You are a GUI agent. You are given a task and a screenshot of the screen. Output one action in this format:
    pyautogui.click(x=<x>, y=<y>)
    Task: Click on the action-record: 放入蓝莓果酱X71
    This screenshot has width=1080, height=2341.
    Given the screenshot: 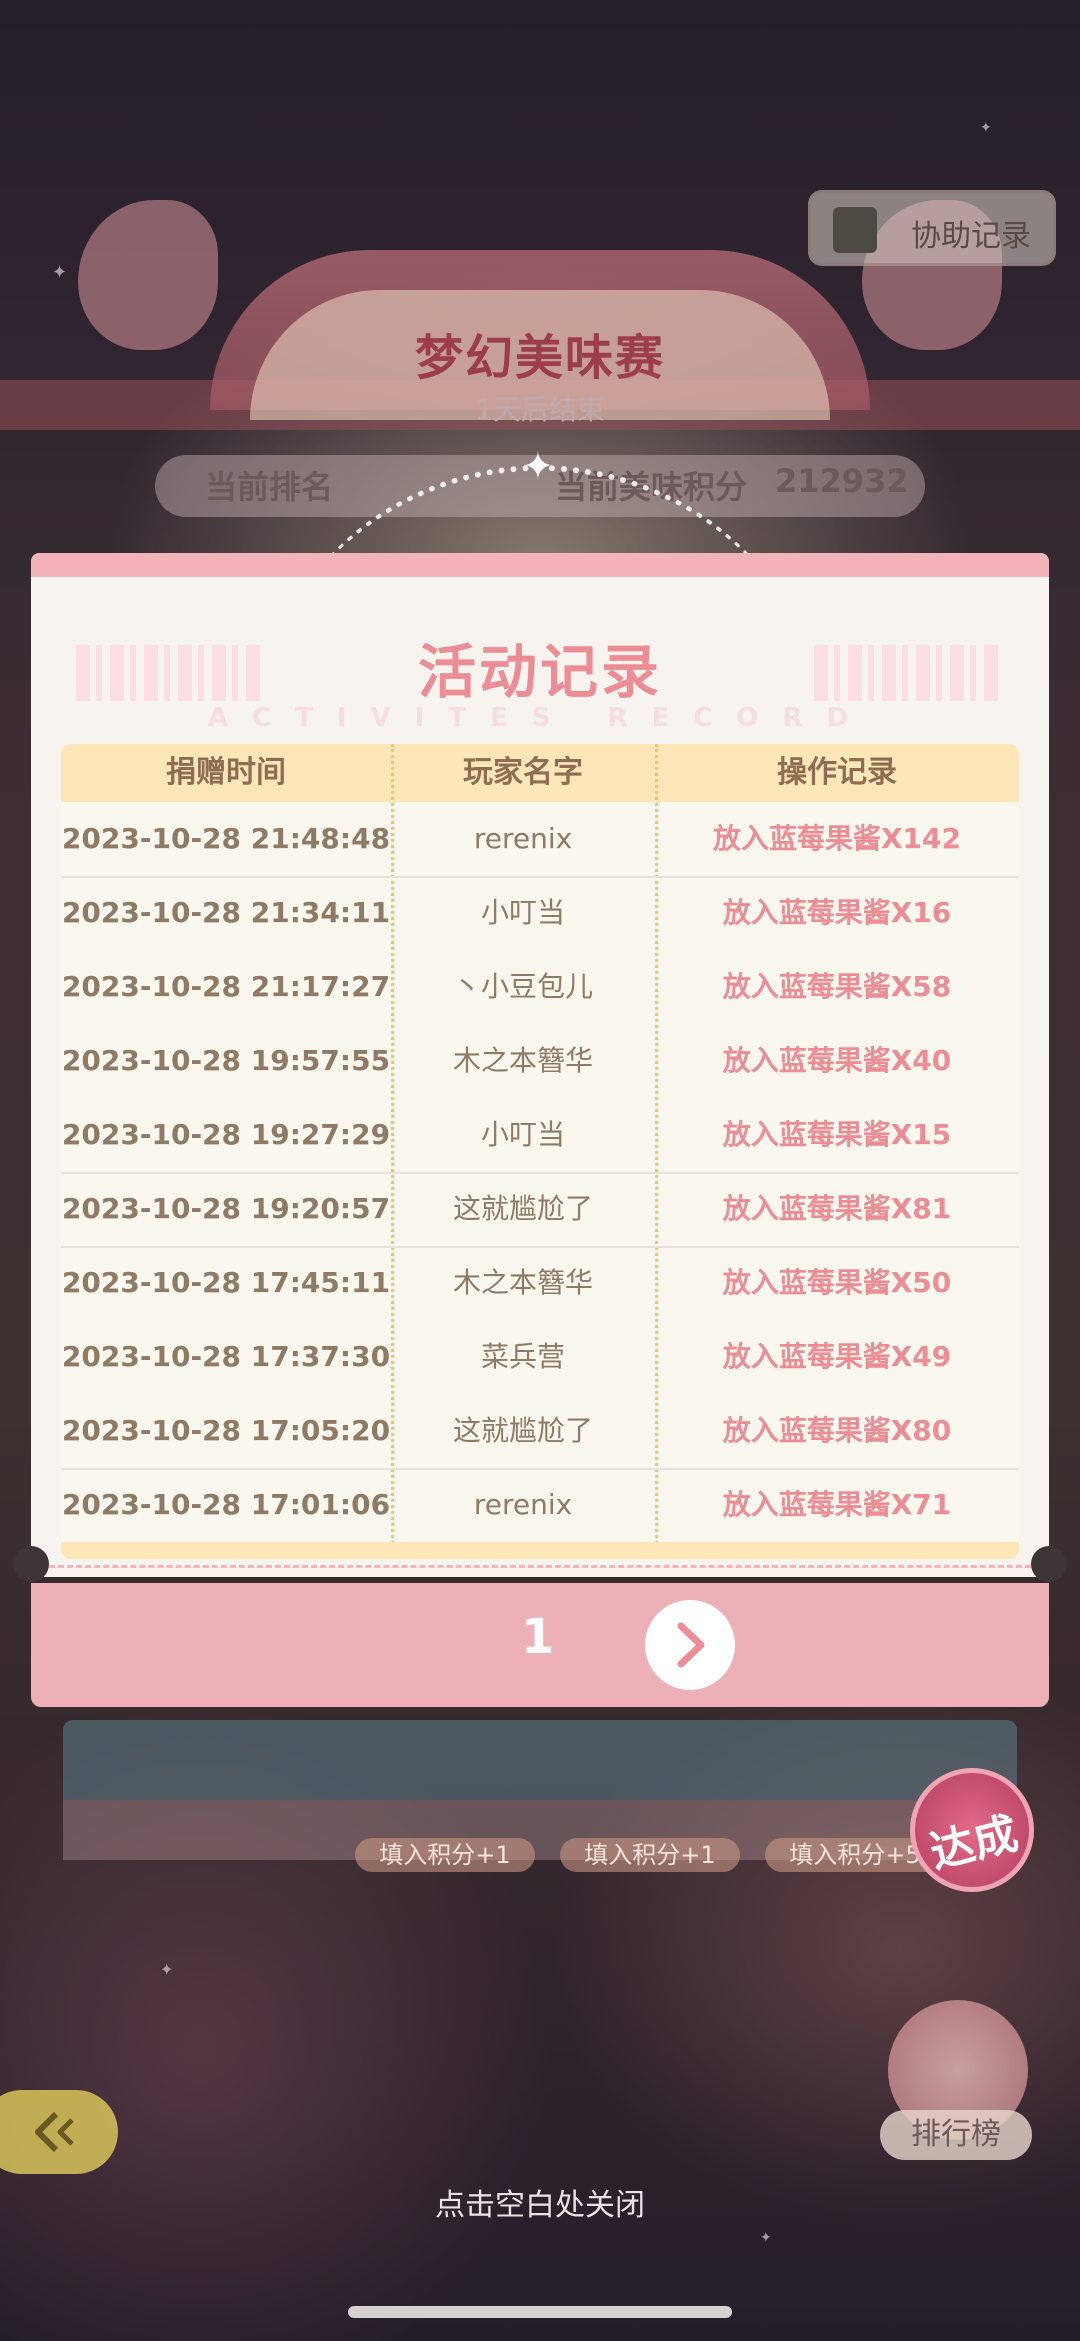 What is the action you would take?
    pyautogui.click(x=837, y=1504)
    